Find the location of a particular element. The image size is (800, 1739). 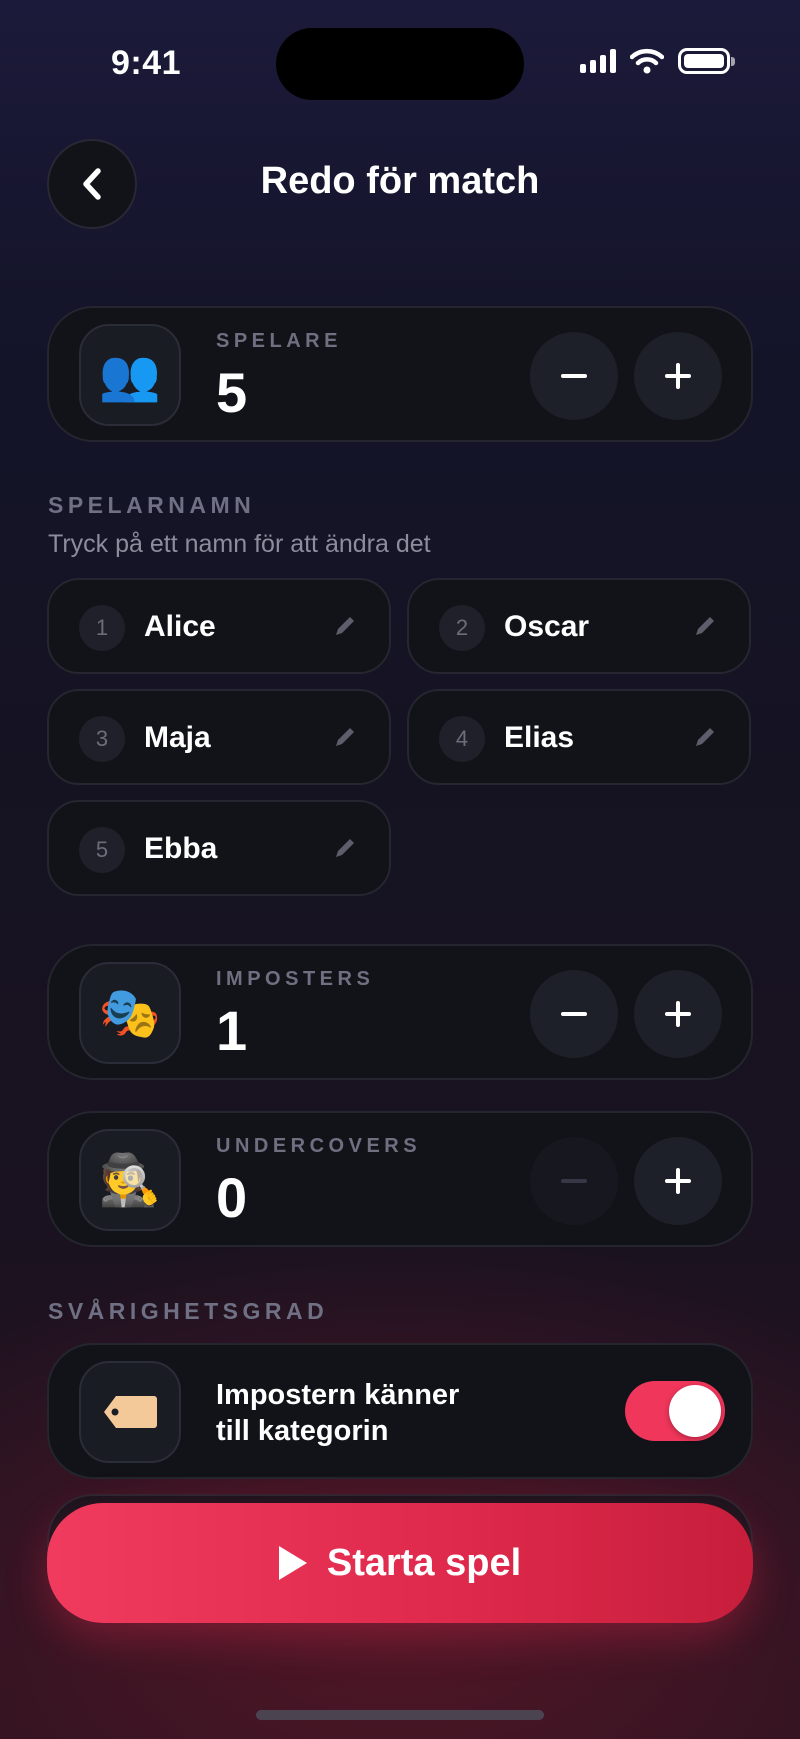

detective-icon: 🕵️ is located at coordinates (130, 1180).